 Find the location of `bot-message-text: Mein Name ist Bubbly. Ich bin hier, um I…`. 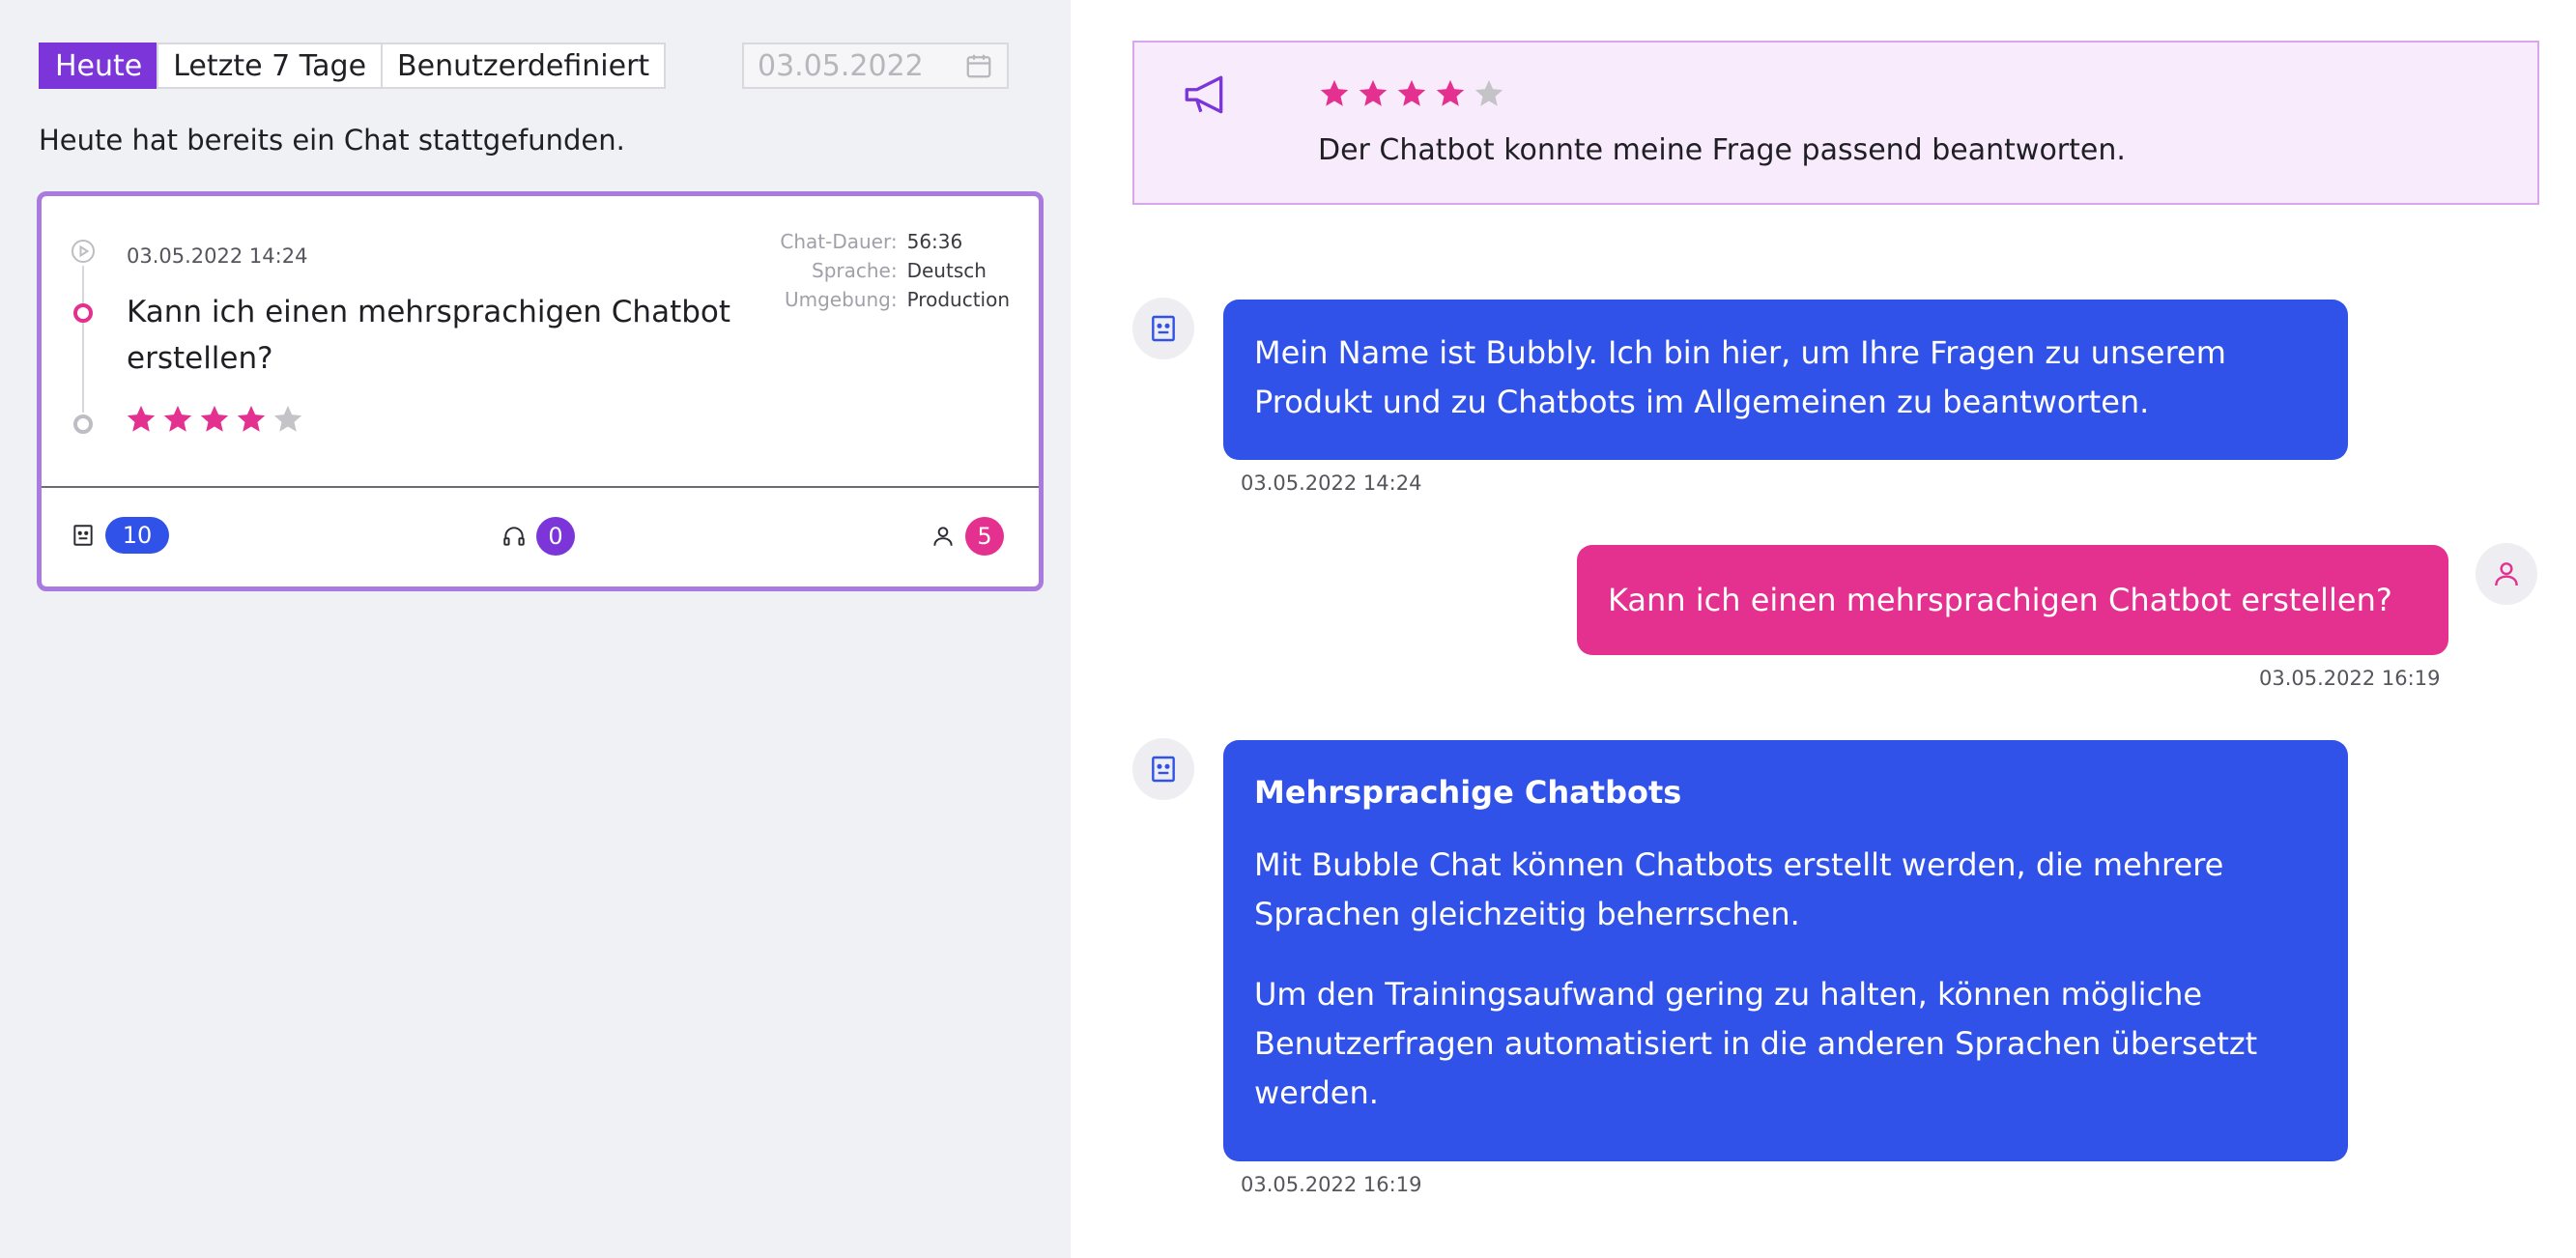

bot-message-text: Mein Name ist Bubbly. Ich bin hier, um I… is located at coordinates (1740, 377).